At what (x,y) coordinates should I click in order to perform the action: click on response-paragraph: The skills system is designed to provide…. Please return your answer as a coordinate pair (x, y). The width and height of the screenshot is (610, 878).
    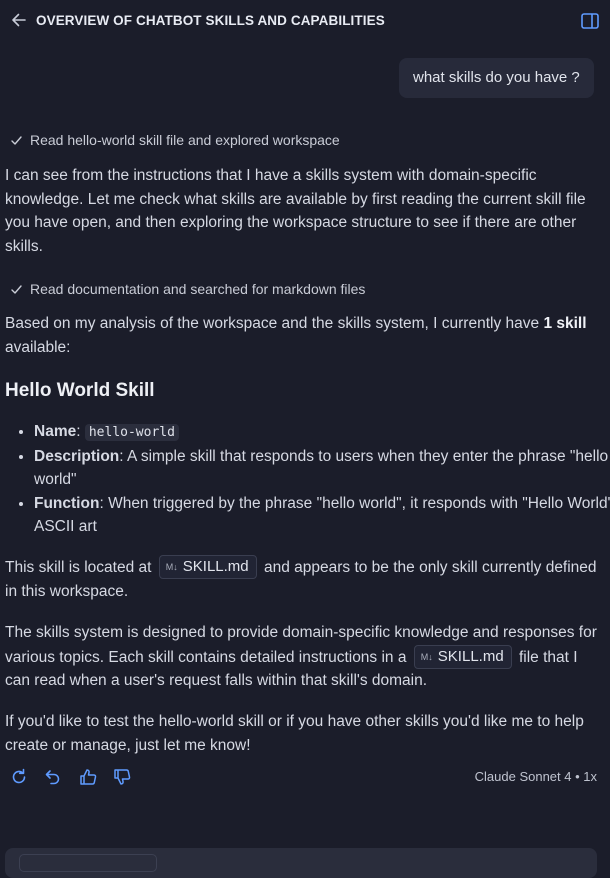
    Looking at the image, I should click on (304, 657).